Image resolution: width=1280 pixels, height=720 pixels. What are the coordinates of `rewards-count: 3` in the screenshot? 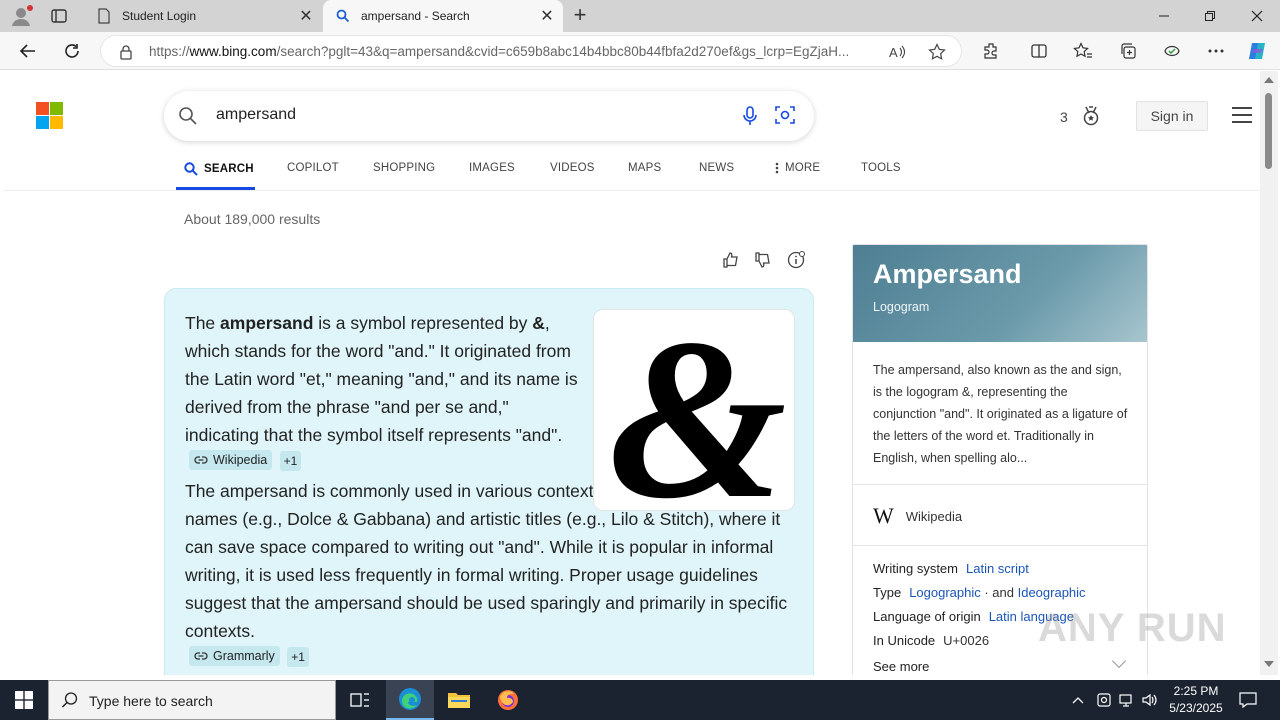 It's located at (1064, 117).